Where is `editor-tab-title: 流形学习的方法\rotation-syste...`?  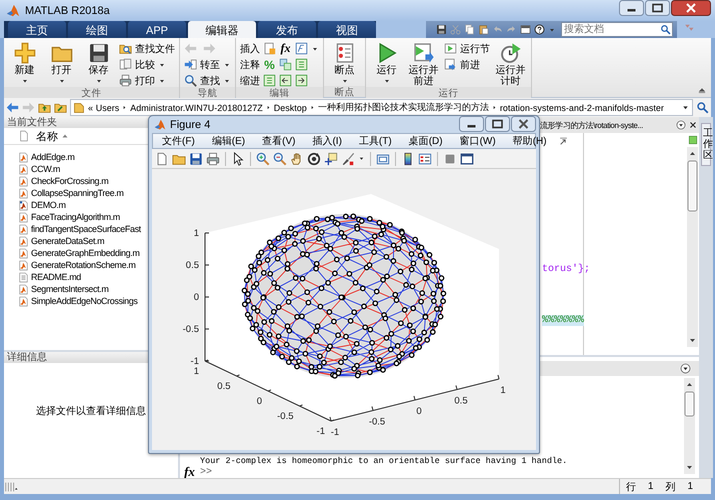 editor-tab-title: 流形学习的方法\rotation-syste... is located at coordinates (606, 125).